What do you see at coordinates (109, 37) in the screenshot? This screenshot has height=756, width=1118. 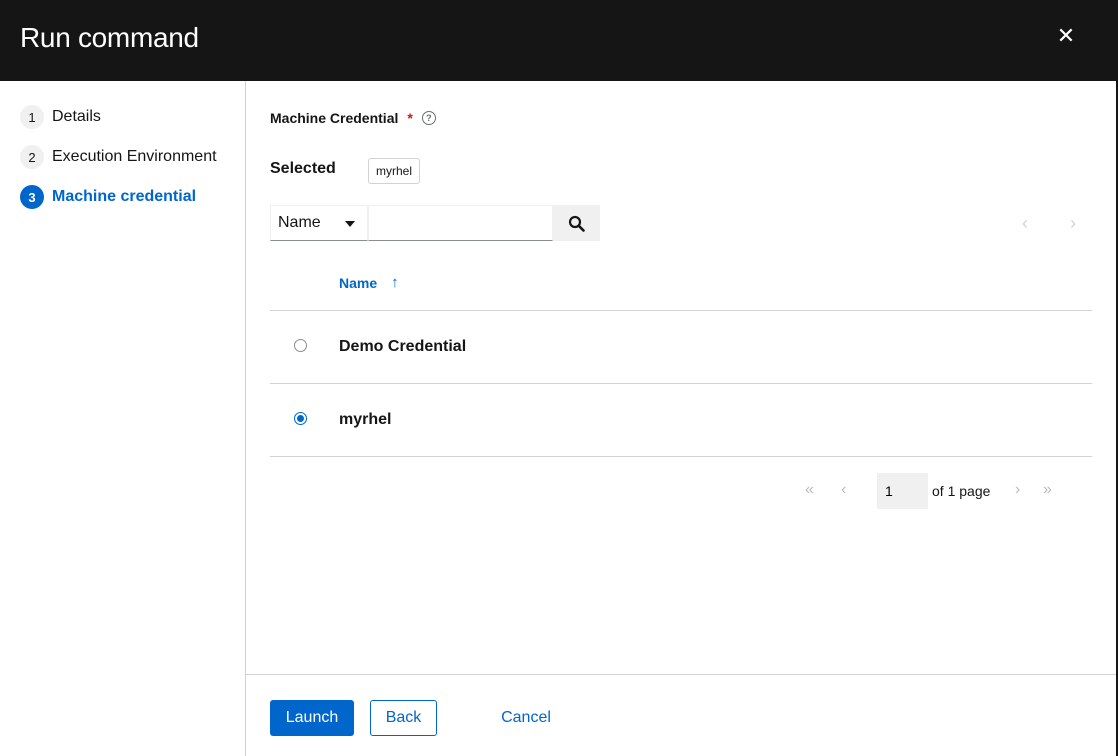 I see `modal-title: Run command` at bounding box center [109, 37].